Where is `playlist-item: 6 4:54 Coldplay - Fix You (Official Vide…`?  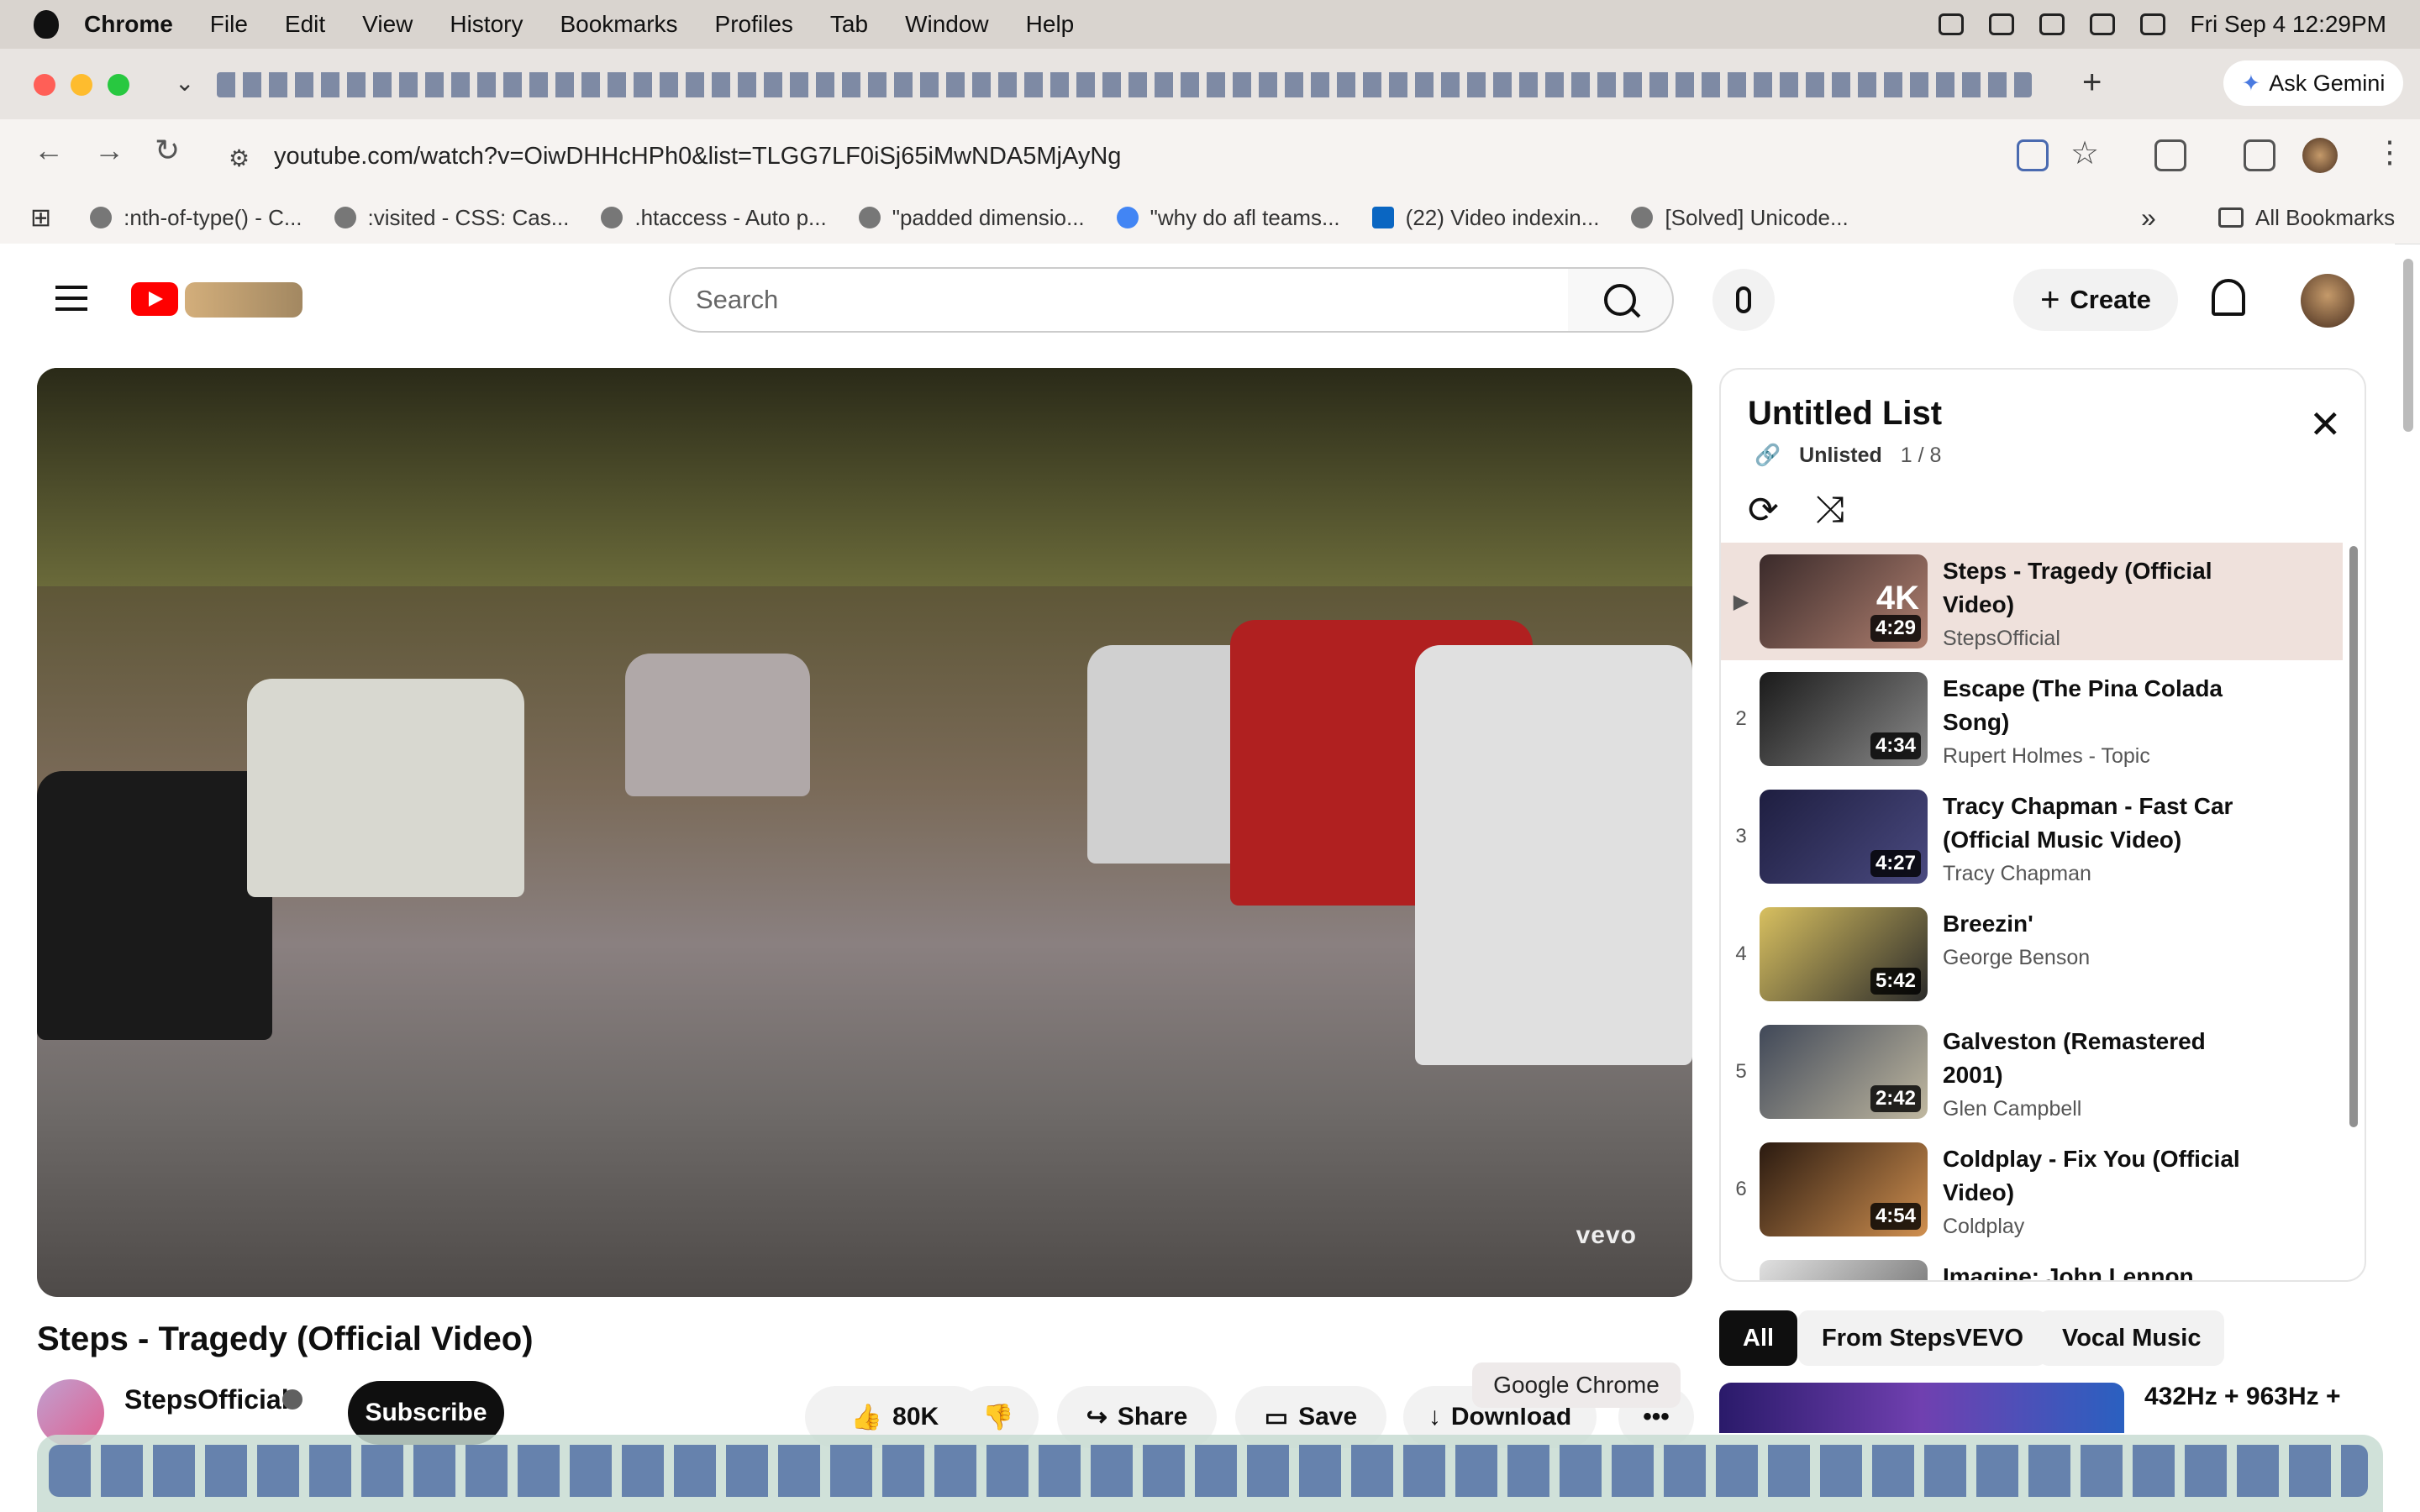 playlist-item: 6 4:54 Coldplay - Fix You (Official Vide… is located at coordinates (2032, 1189).